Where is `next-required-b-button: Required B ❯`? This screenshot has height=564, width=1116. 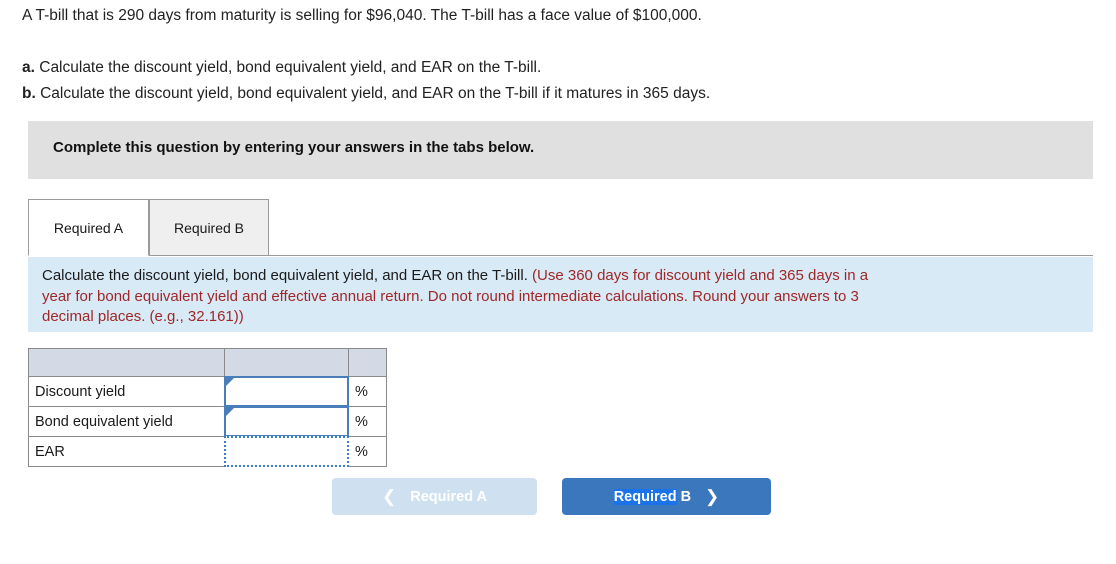
next-required-b-button: Required B ❯ is located at coordinates (666, 496).